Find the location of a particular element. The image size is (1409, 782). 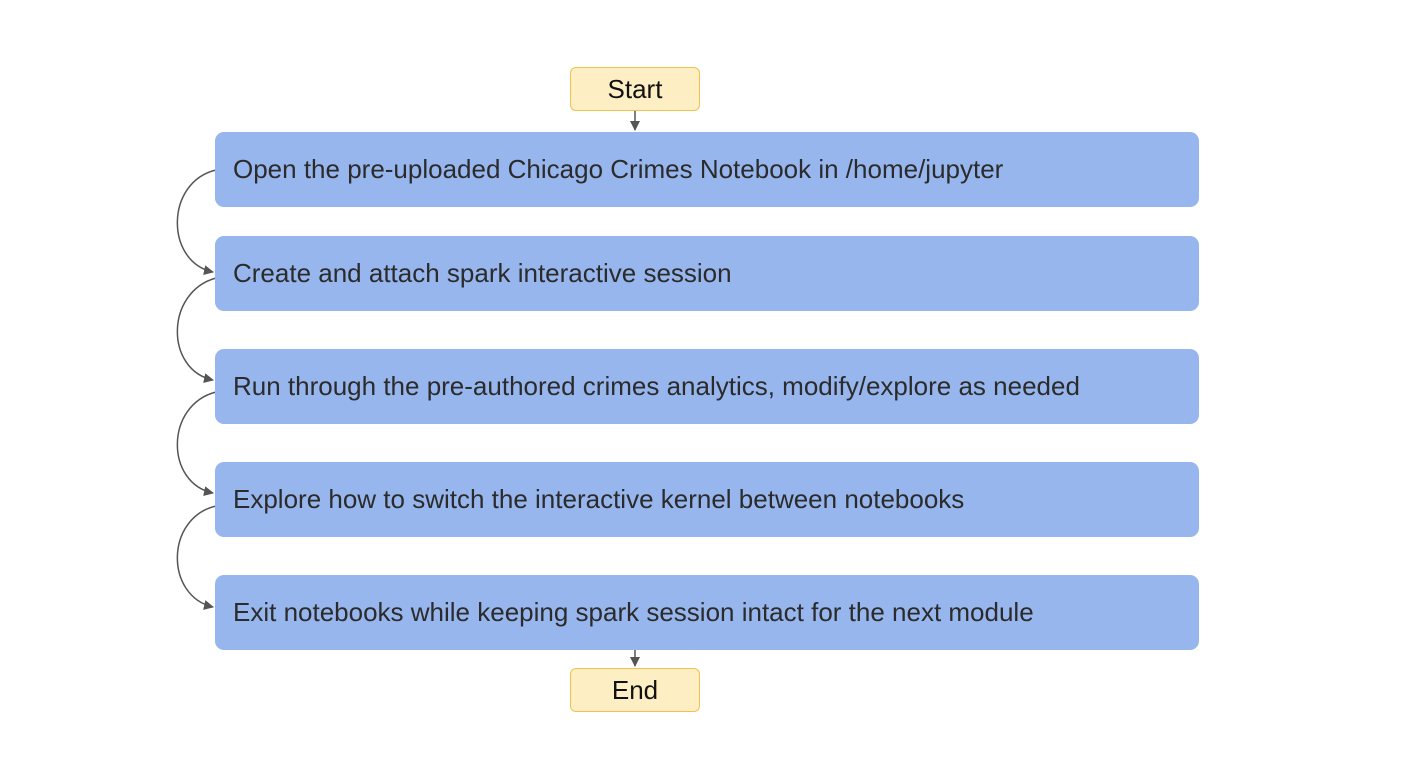

connector-step4-step5 is located at coordinates (196, 557).